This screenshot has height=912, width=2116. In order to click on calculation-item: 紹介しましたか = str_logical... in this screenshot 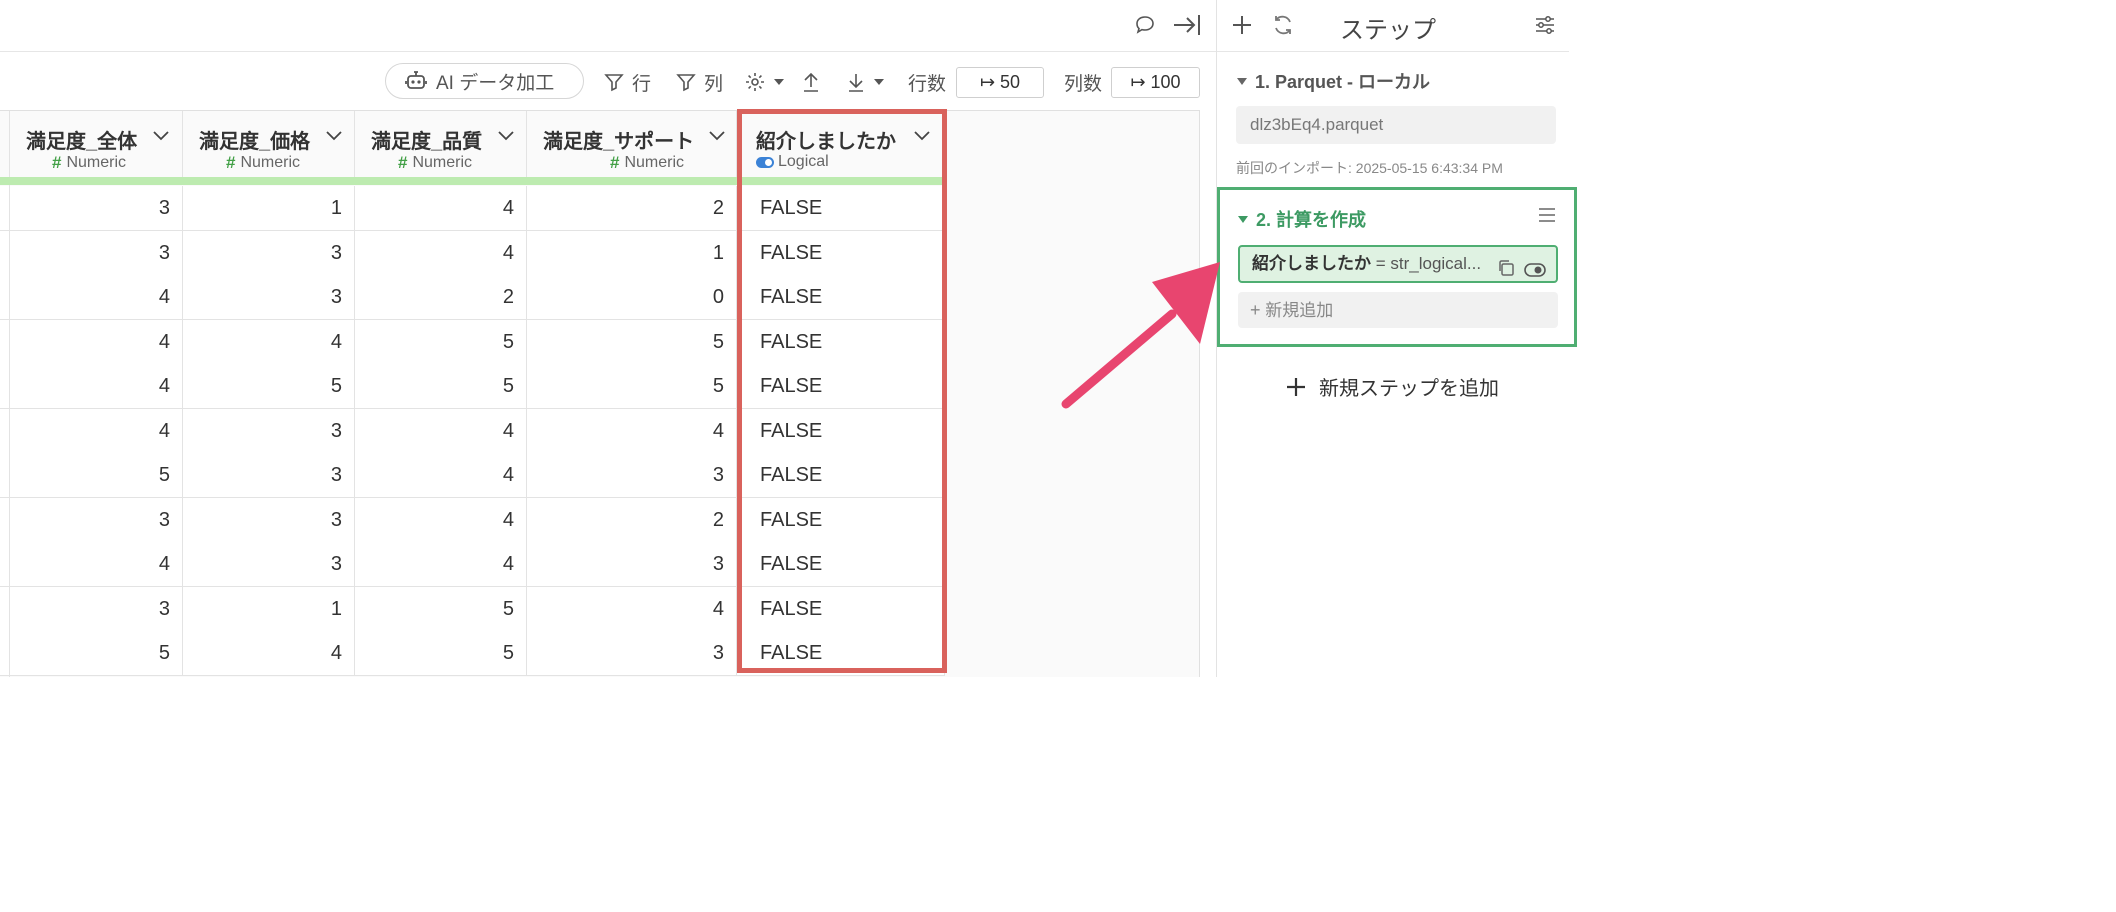, I will do `click(1398, 264)`.